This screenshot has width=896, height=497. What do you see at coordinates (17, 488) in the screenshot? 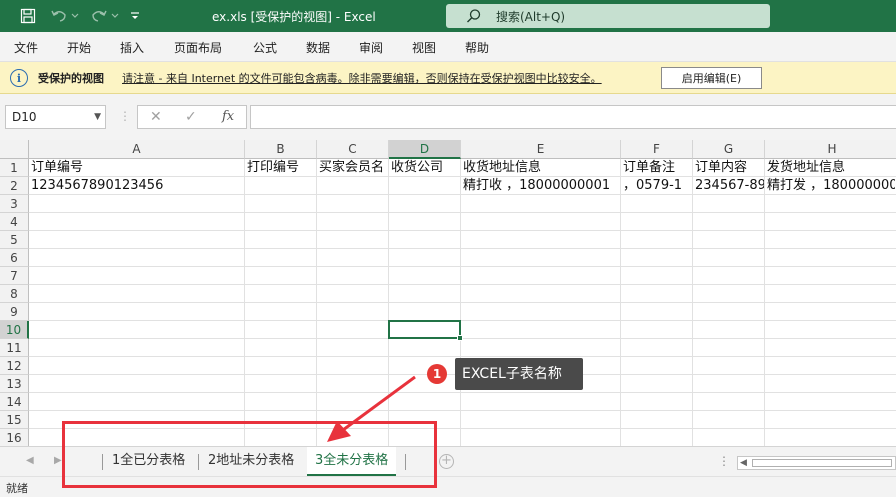
I see `status-text: 就绪` at bounding box center [17, 488].